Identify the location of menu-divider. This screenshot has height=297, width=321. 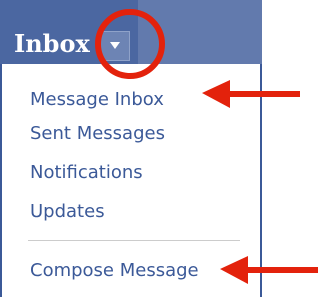
(134, 240).